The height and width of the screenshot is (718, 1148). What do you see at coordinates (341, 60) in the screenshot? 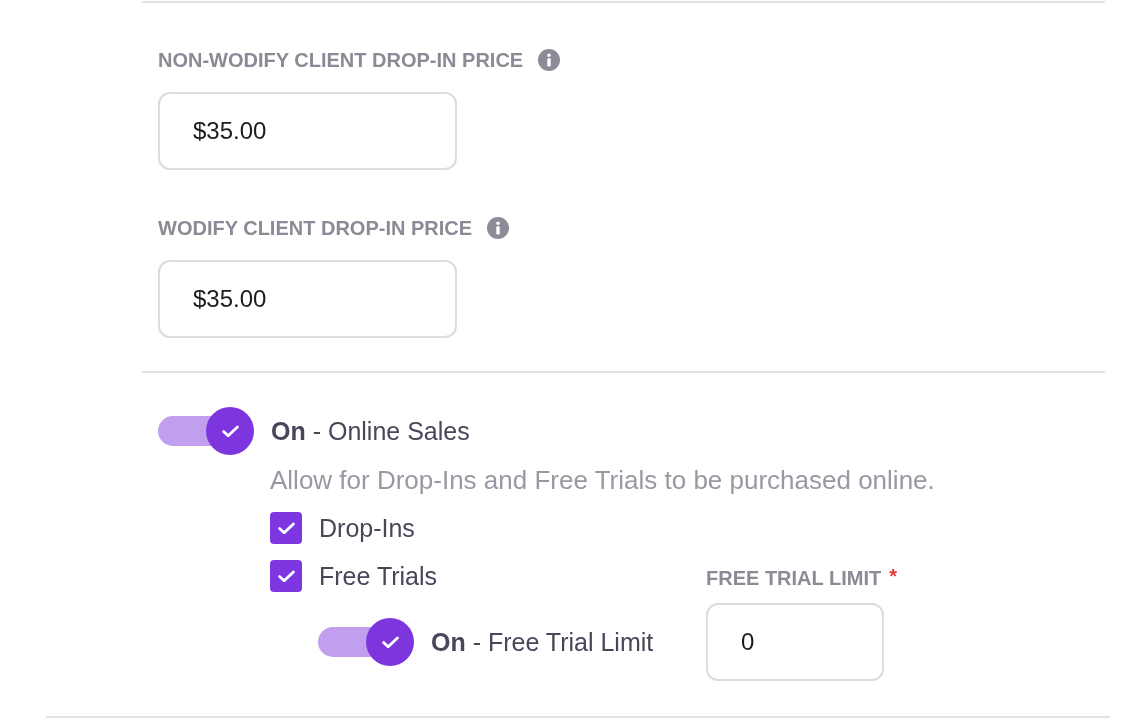
I see `field-label: NON-WODIFY CLIENT DROP-IN PRICE` at bounding box center [341, 60].